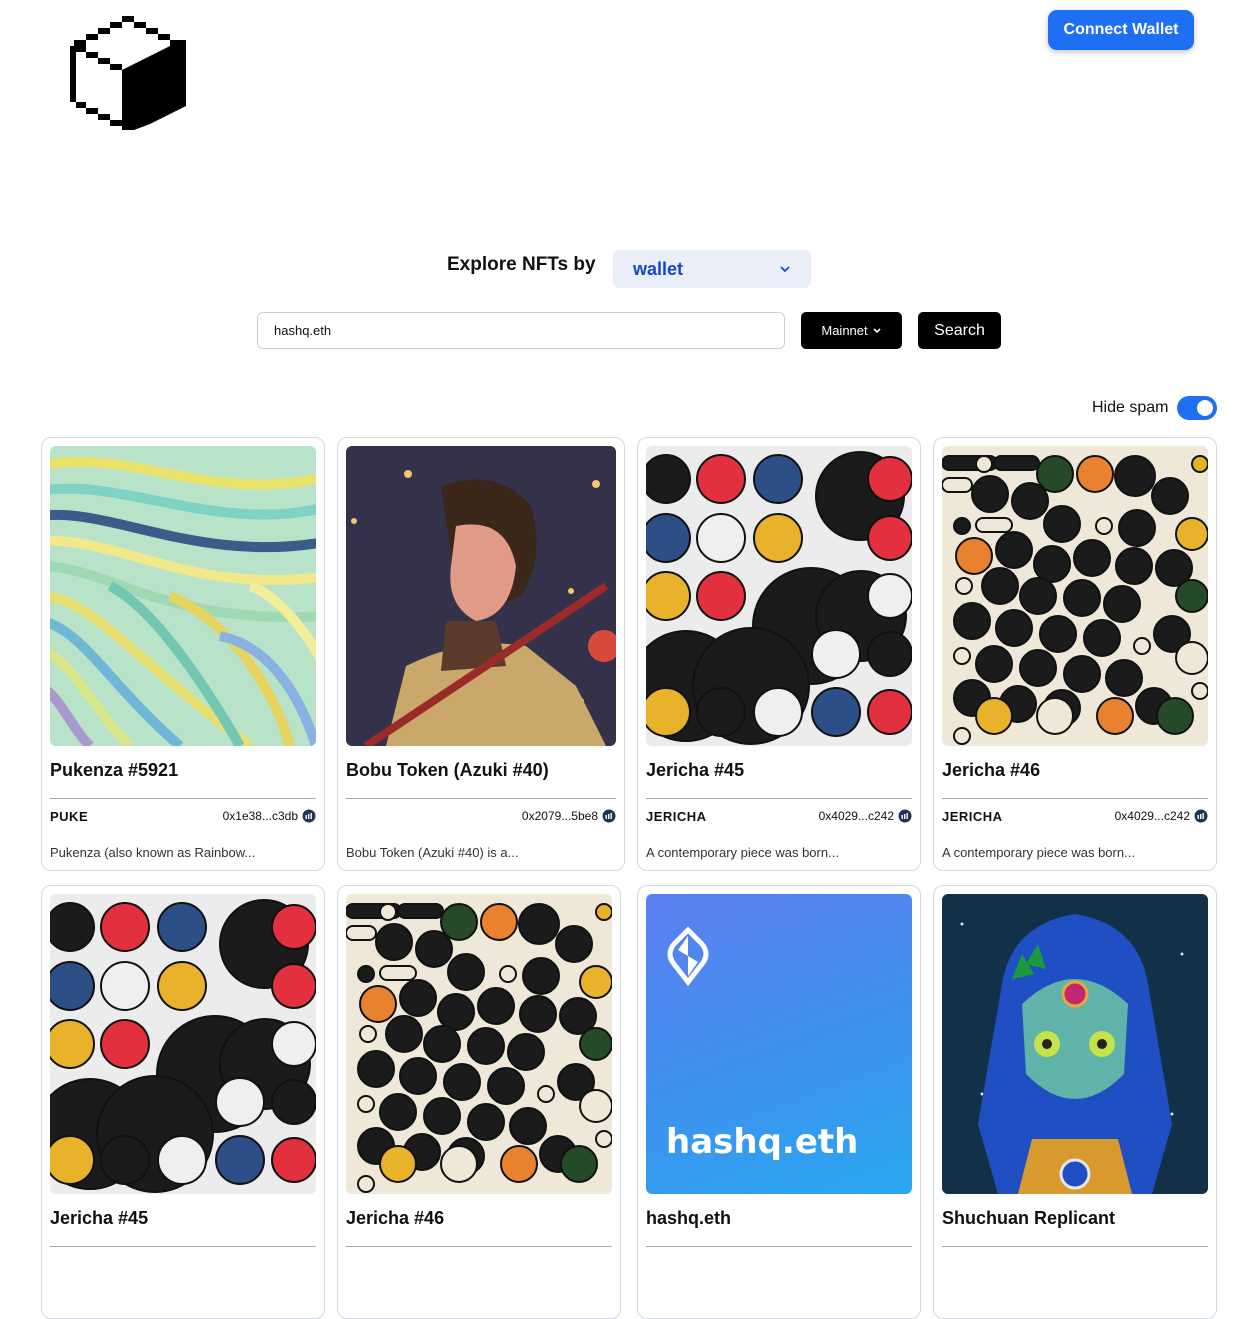 The height and width of the screenshot is (1319, 1251). Describe the element at coordinates (114, 770) in the screenshot. I see `nft-title: Pukenza #5921` at that location.